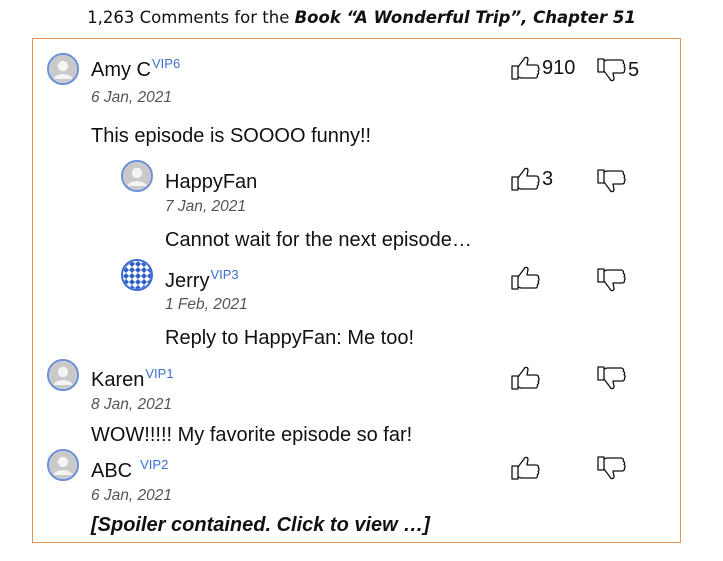 Image resolution: width=723 pixels, height=561 pixels. Describe the element at coordinates (206, 304) in the screenshot. I see `reply-date: 1 Feb, 2021` at that location.